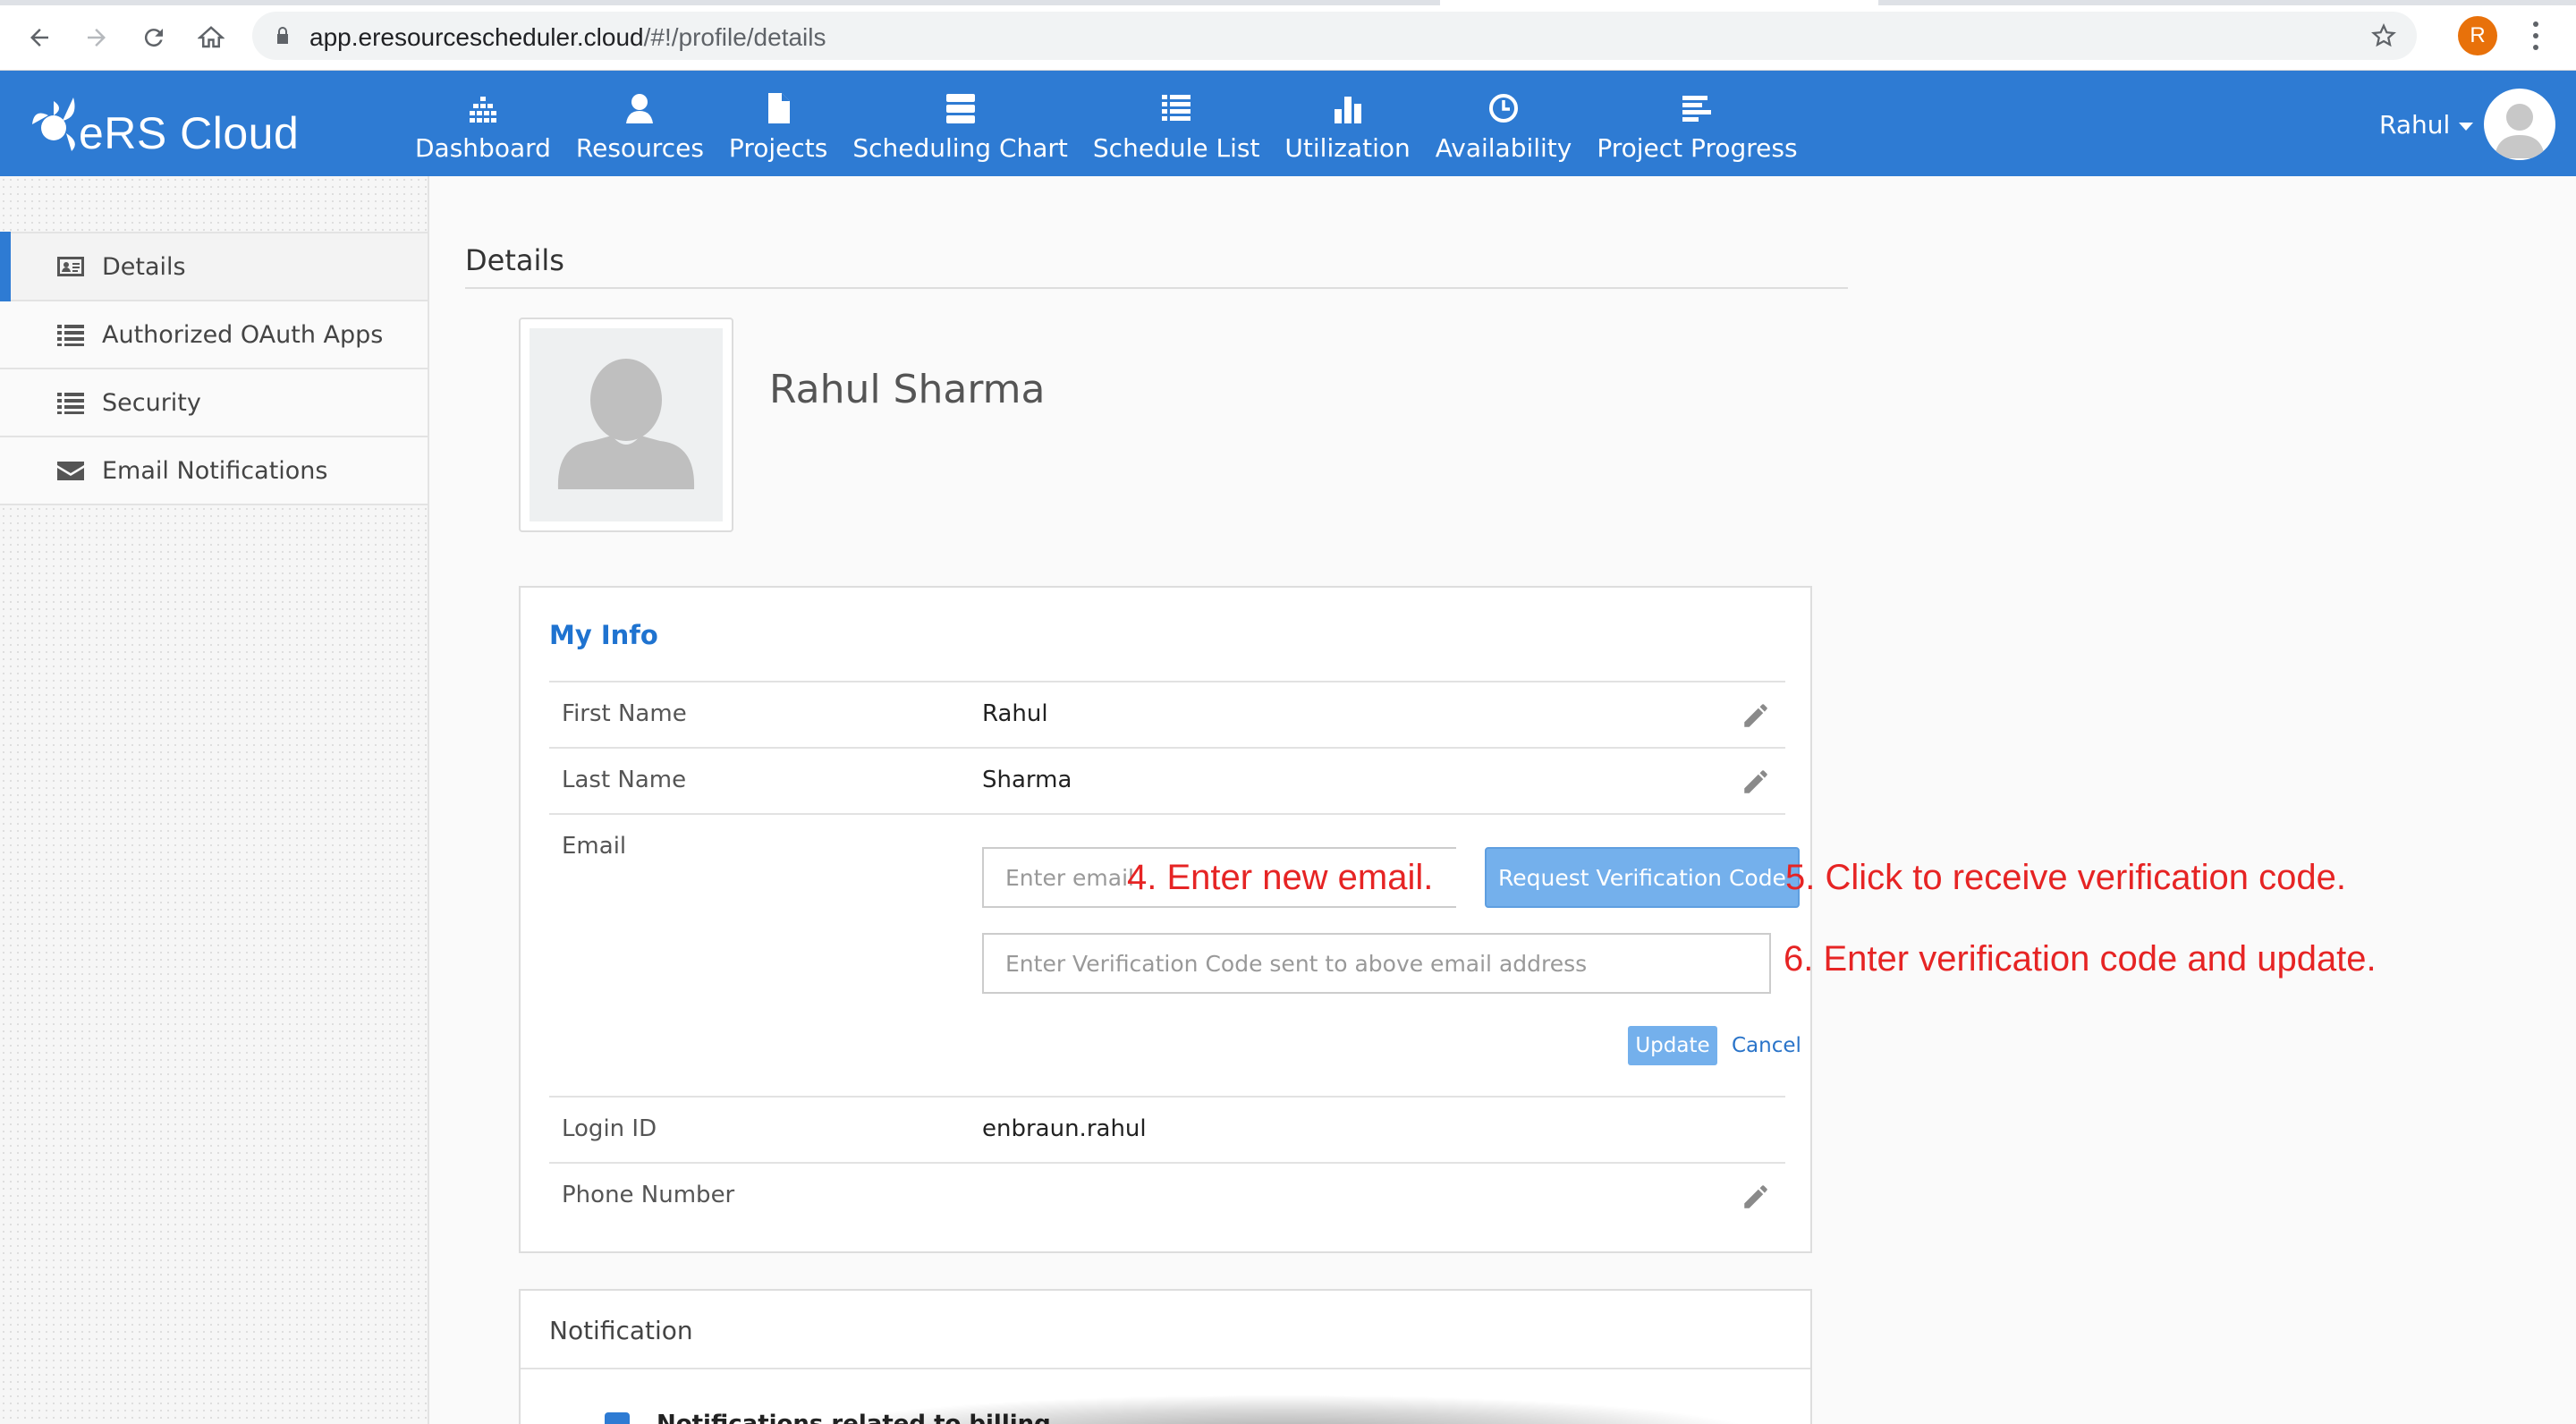 The width and height of the screenshot is (2576, 1424). Describe the element at coordinates (961, 108) in the screenshot. I see `server-icon` at that location.